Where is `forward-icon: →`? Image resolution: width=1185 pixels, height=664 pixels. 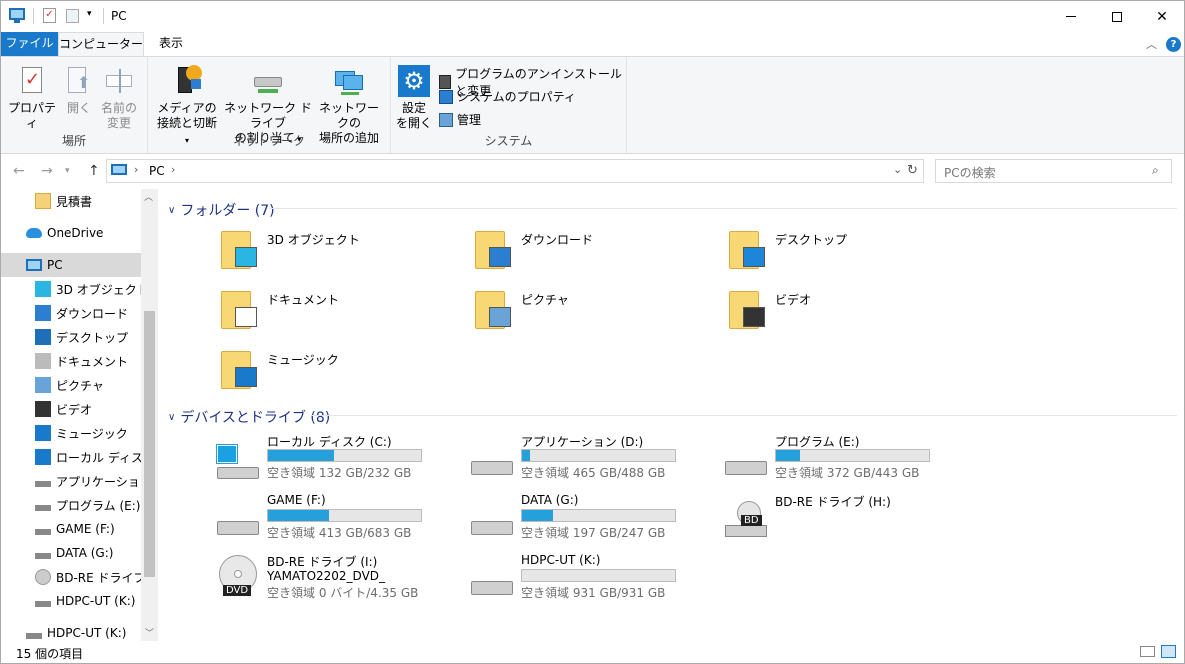
forward-icon: → is located at coordinates (47, 171).